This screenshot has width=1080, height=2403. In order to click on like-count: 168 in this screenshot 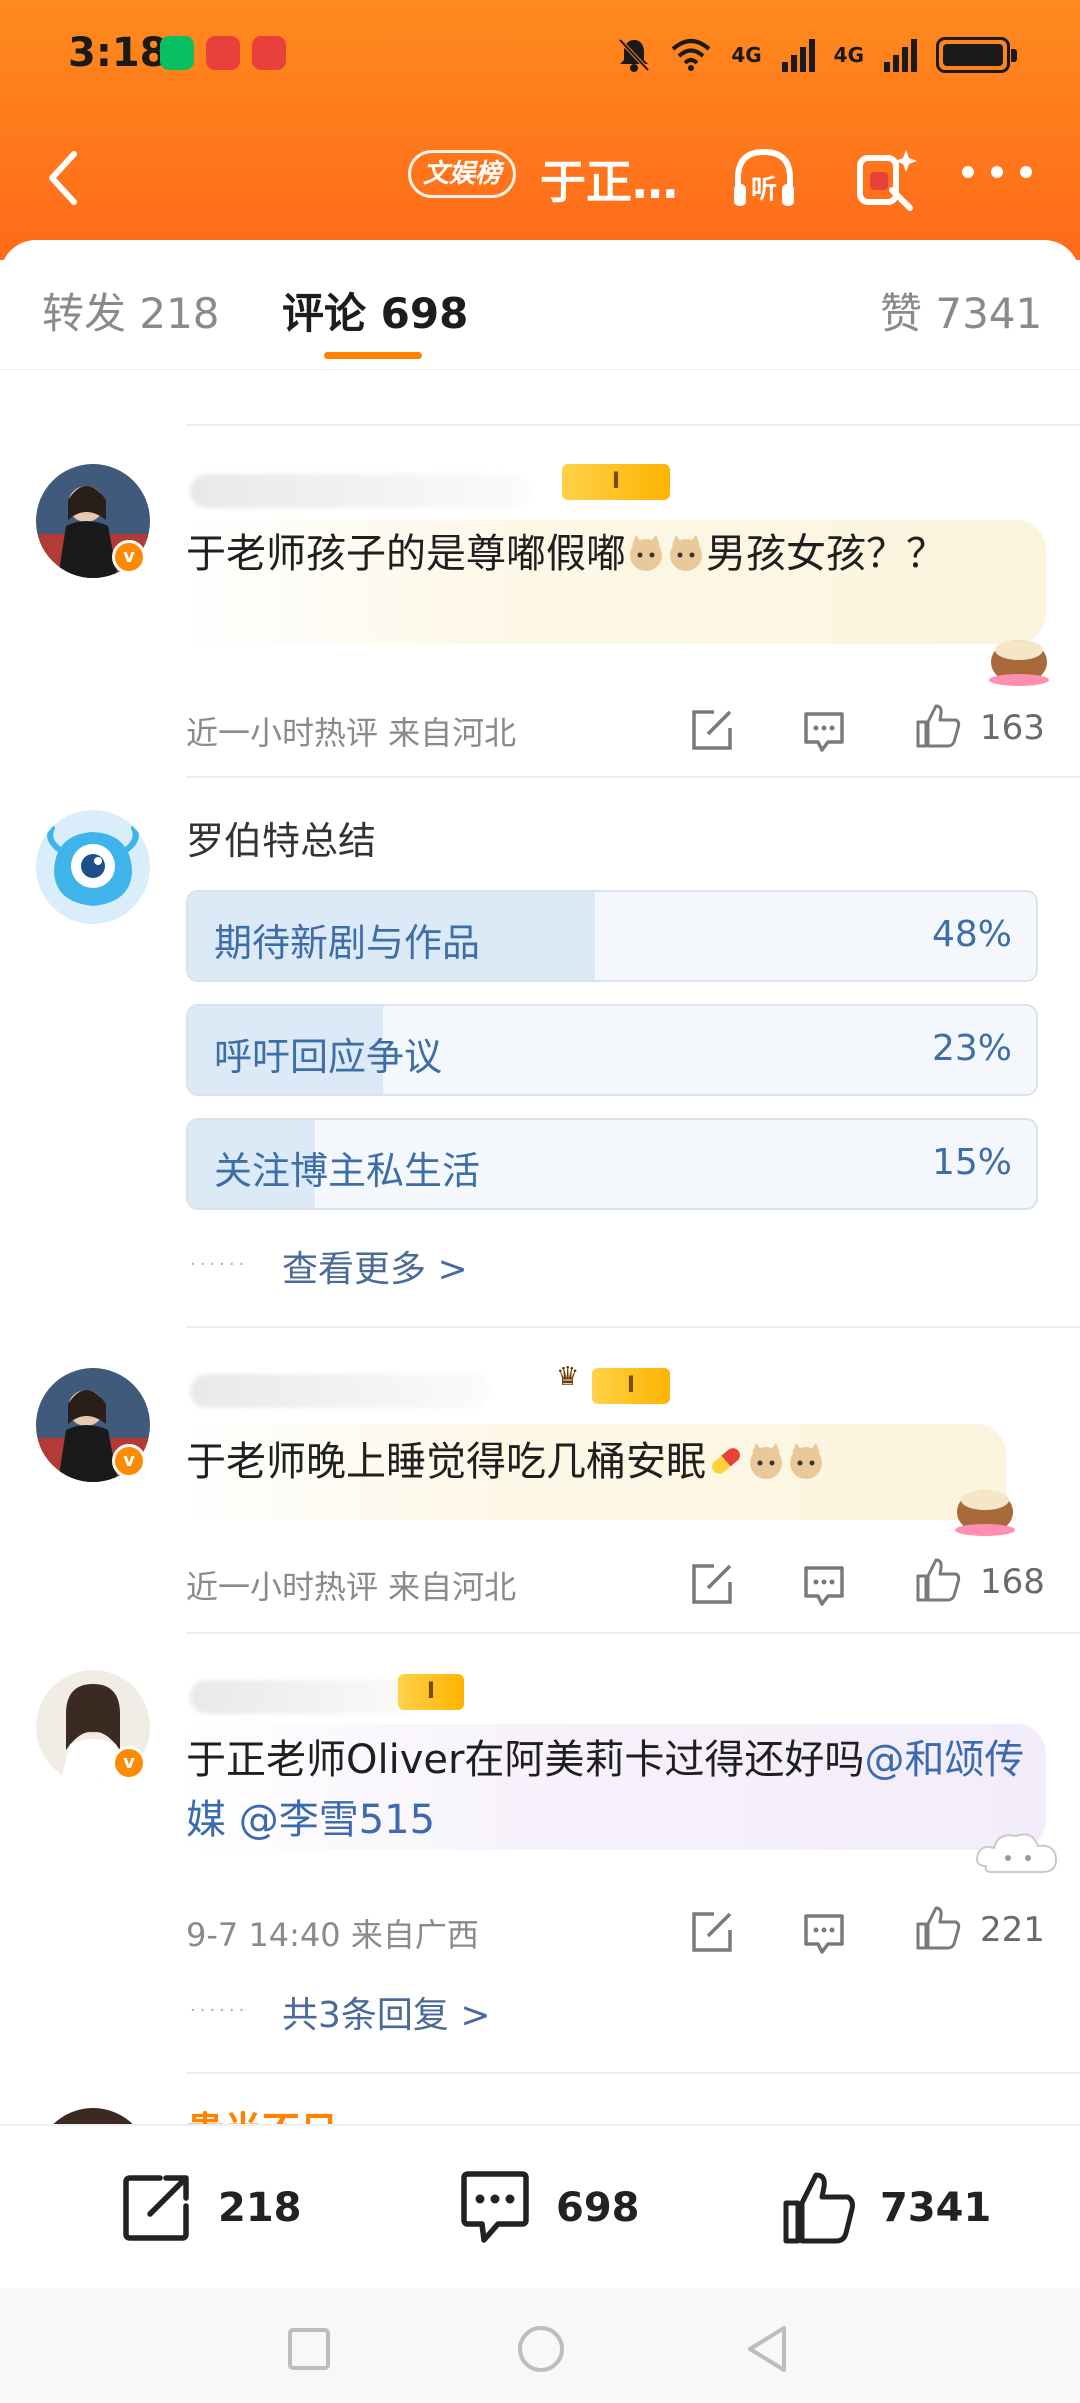, I will do `click(1012, 1582)`.